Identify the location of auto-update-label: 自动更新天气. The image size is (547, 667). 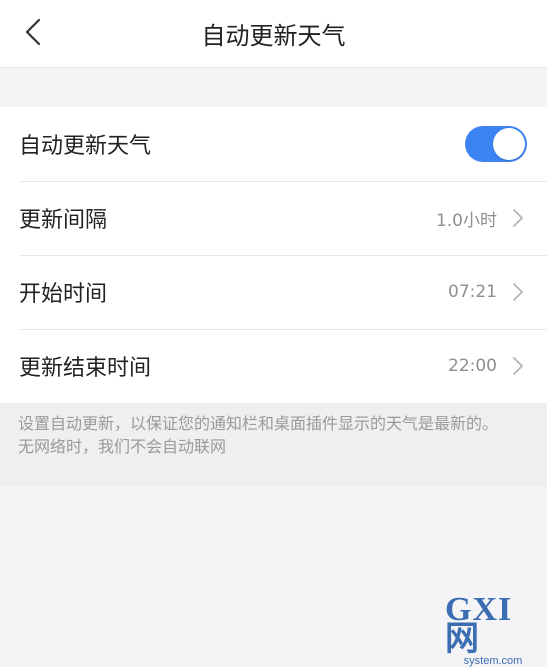
(85, 146).